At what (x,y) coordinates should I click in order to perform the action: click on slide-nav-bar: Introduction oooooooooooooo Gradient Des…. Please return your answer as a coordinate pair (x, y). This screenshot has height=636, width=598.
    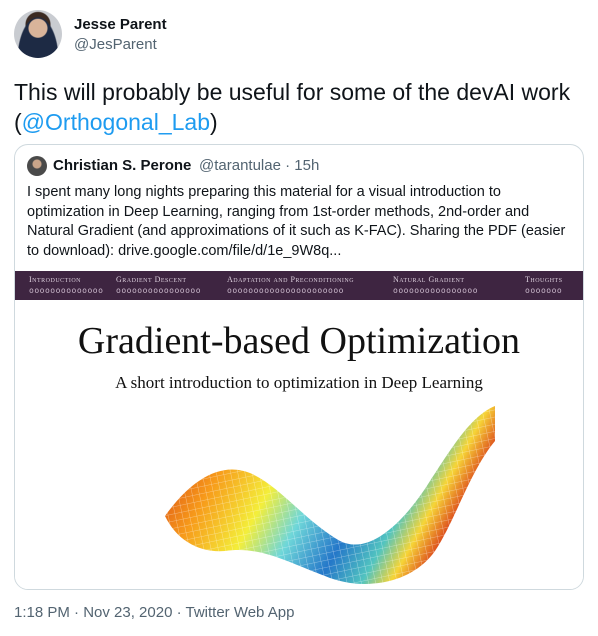
    Looking at the image, I should click on (299, 285).